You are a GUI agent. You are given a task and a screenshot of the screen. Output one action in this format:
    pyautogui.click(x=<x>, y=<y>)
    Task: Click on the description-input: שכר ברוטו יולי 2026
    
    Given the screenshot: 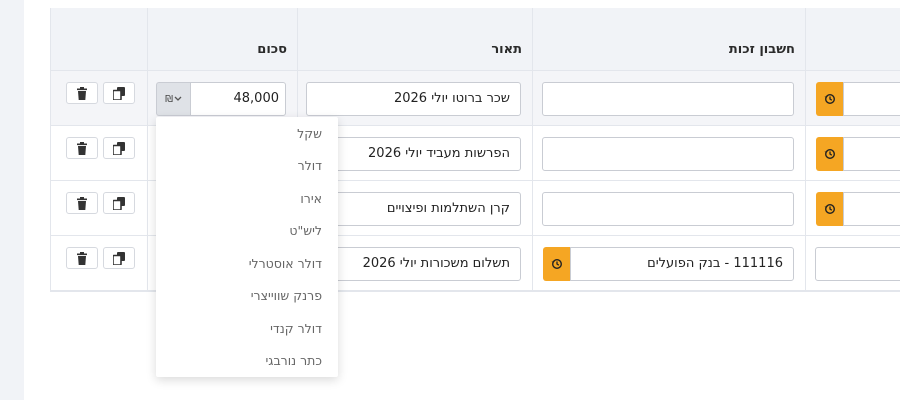 What is the action you would take?
    pyautogui.click(x=413, y=99)
    